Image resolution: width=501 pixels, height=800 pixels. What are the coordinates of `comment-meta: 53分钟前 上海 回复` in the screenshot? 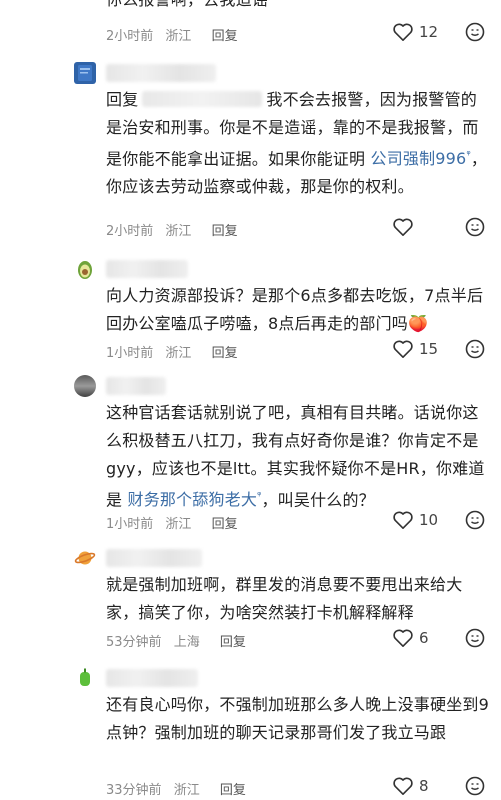 It's located at (180, 640).